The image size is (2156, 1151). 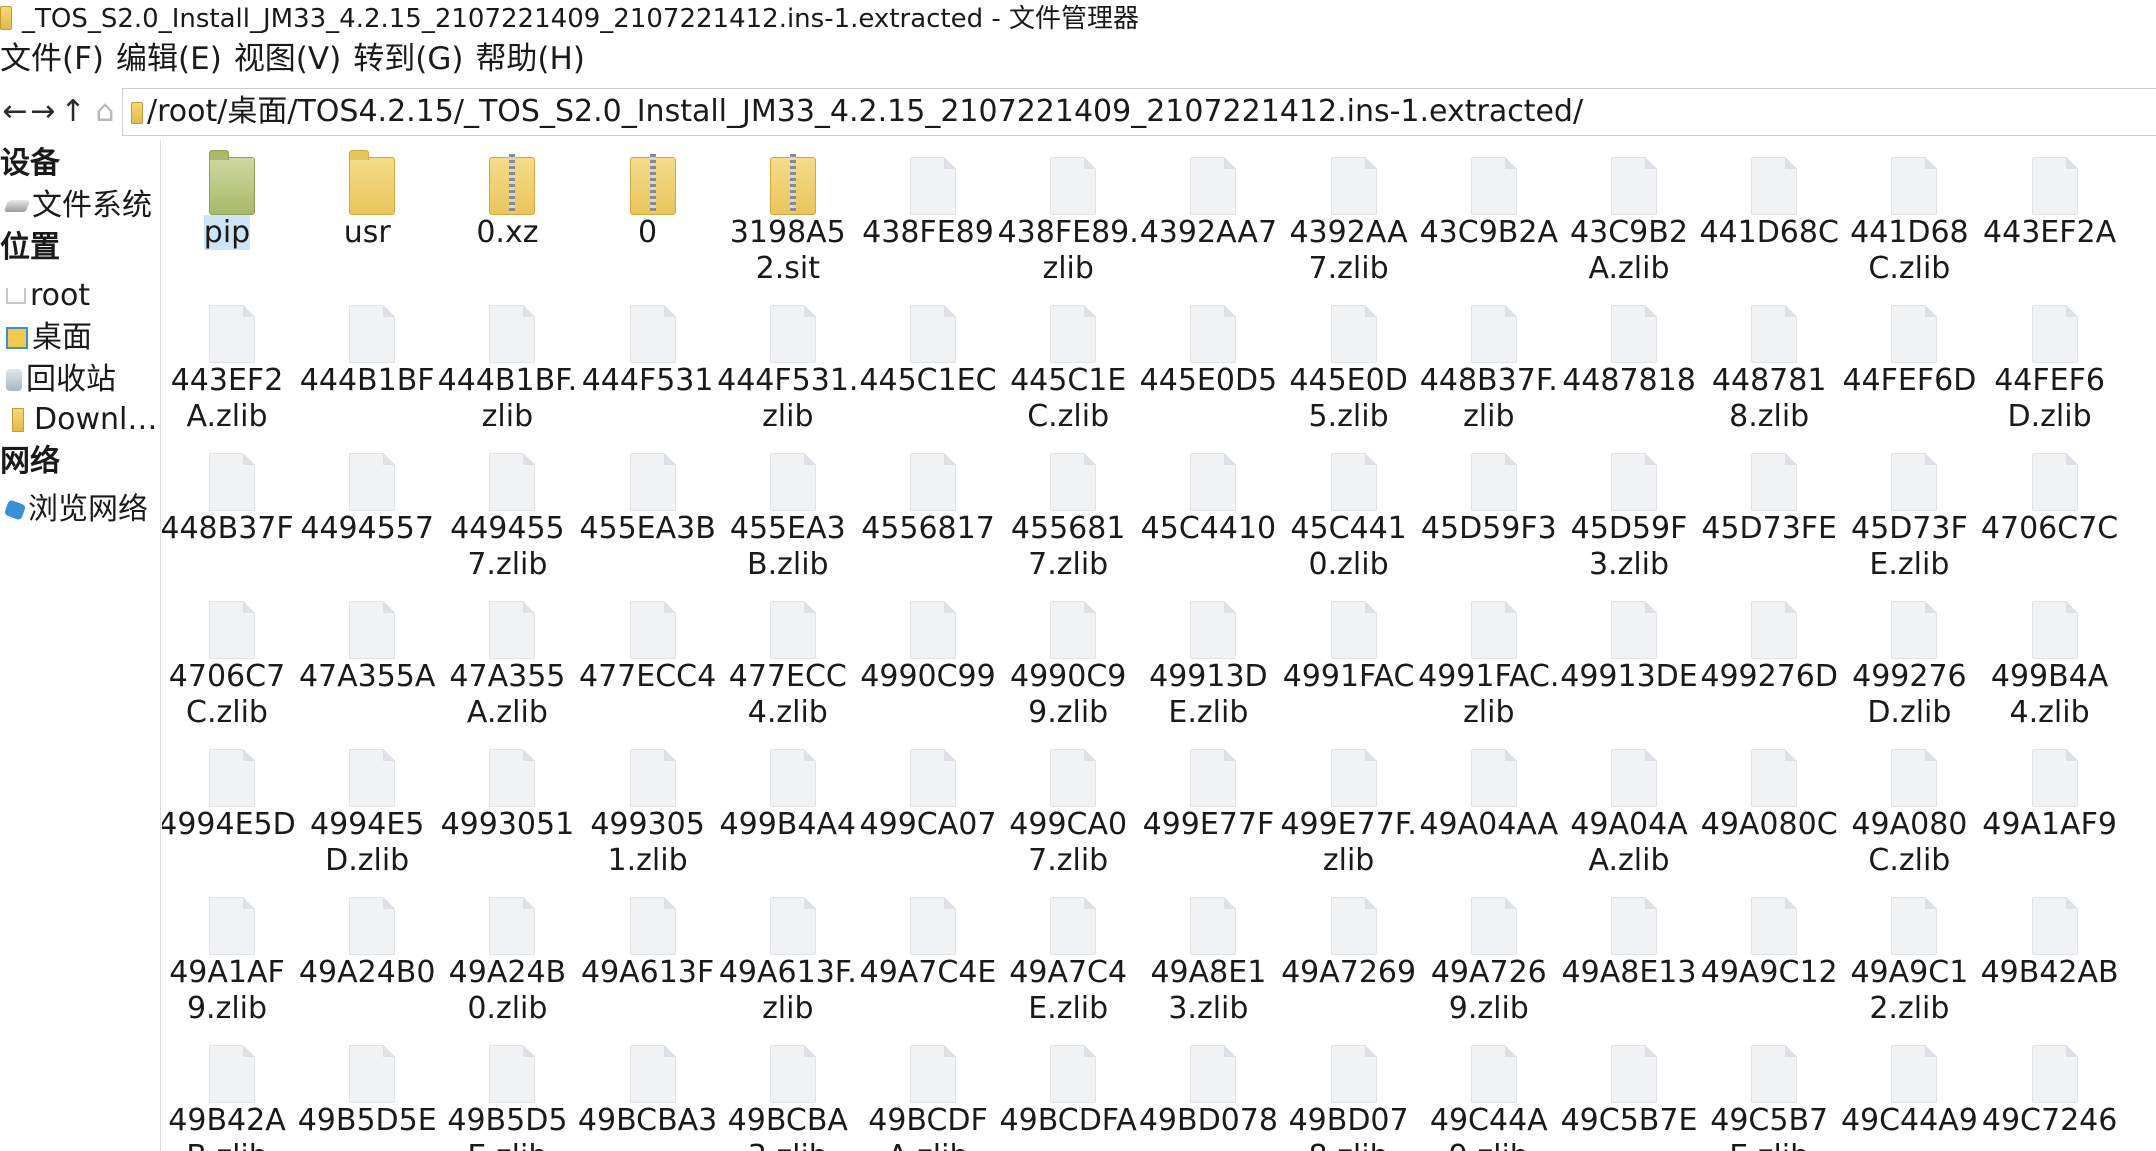 I want to click on file-item: 44FEF6D, so click(x=1909, y=366).